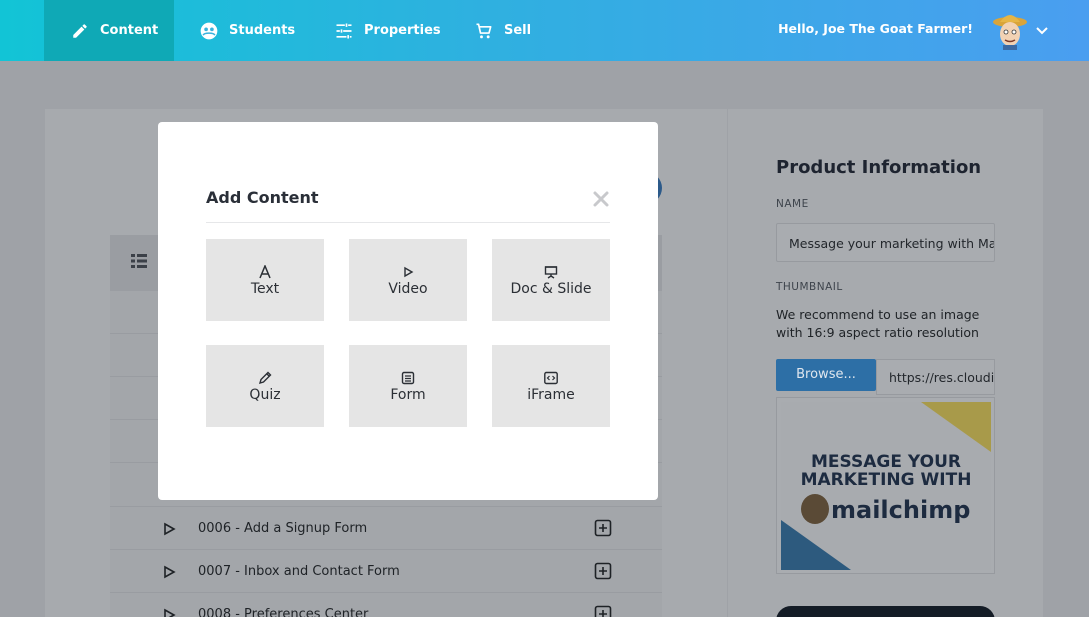 This screenshot has height=617, width=1089. I want to click on nav-sell: Sell, so click(502, 30).